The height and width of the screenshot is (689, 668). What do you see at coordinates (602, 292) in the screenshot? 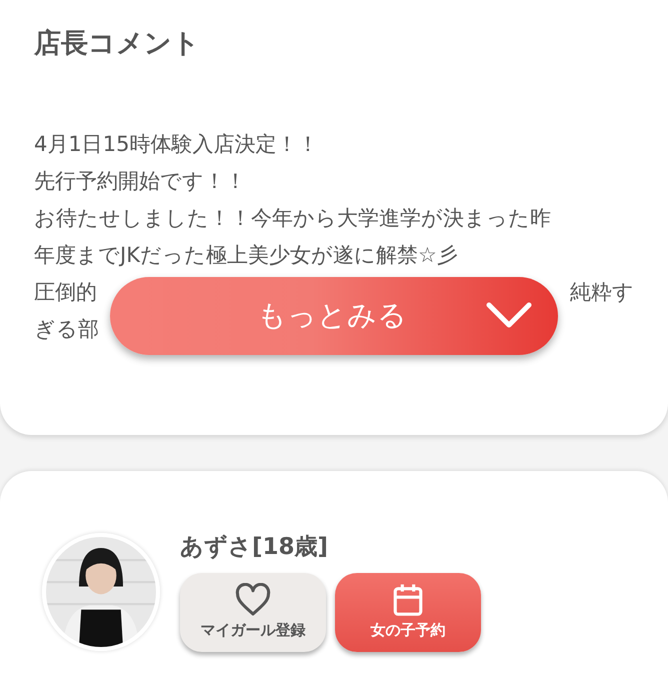
I see `comment-text: 純粋す` at bounding box center [602, 292].